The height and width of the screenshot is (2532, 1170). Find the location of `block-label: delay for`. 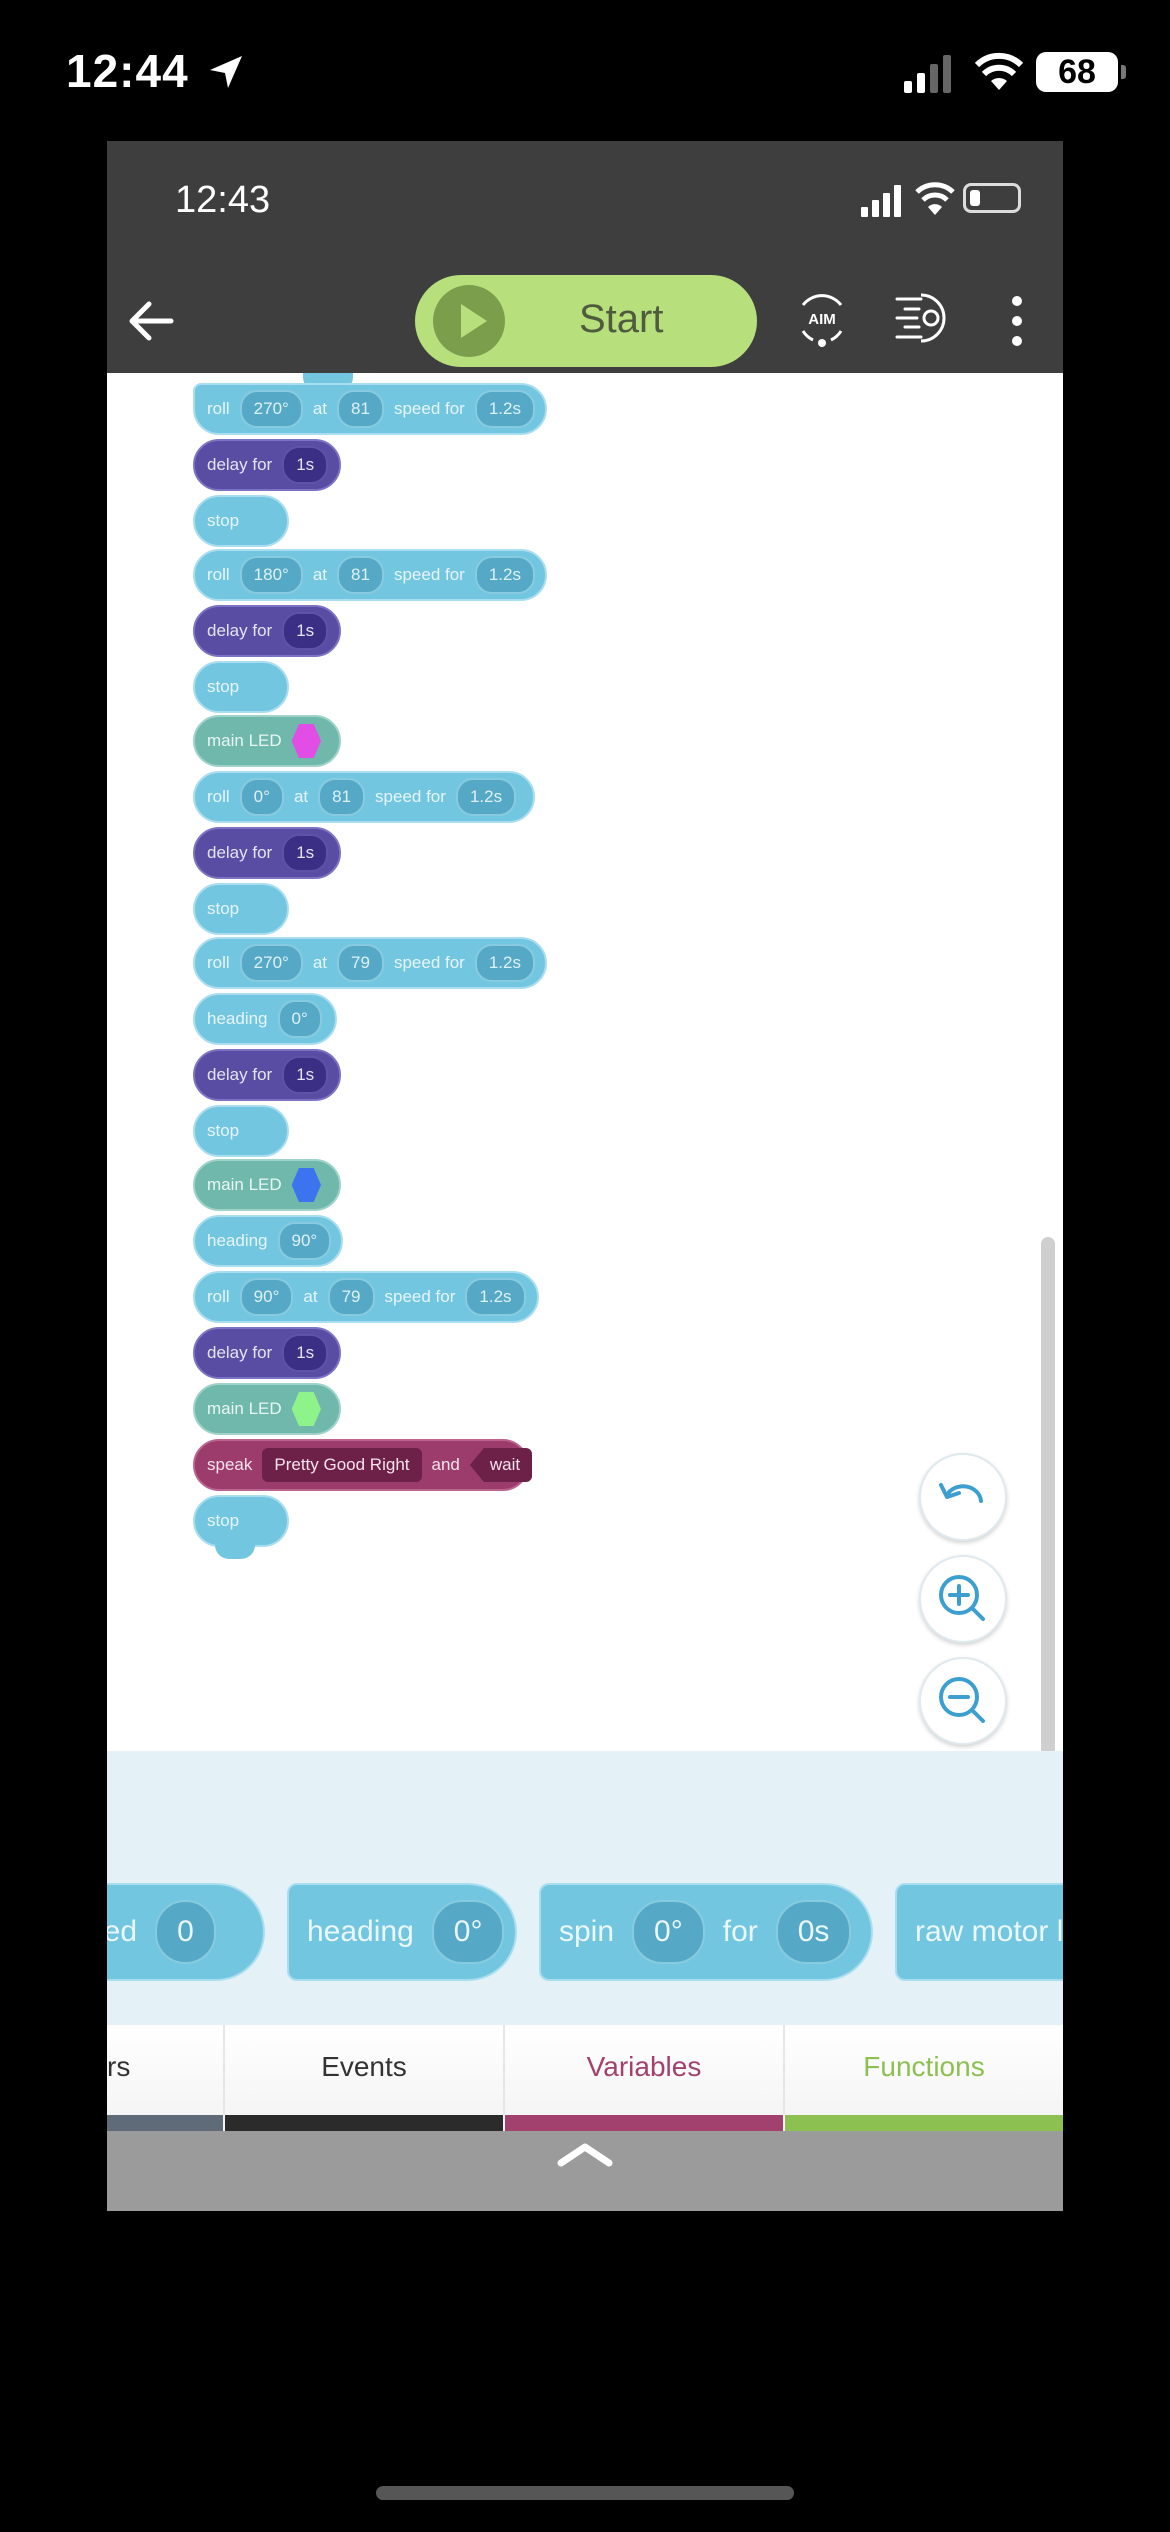

block-label: delay for is located at coordinates (240, 852).